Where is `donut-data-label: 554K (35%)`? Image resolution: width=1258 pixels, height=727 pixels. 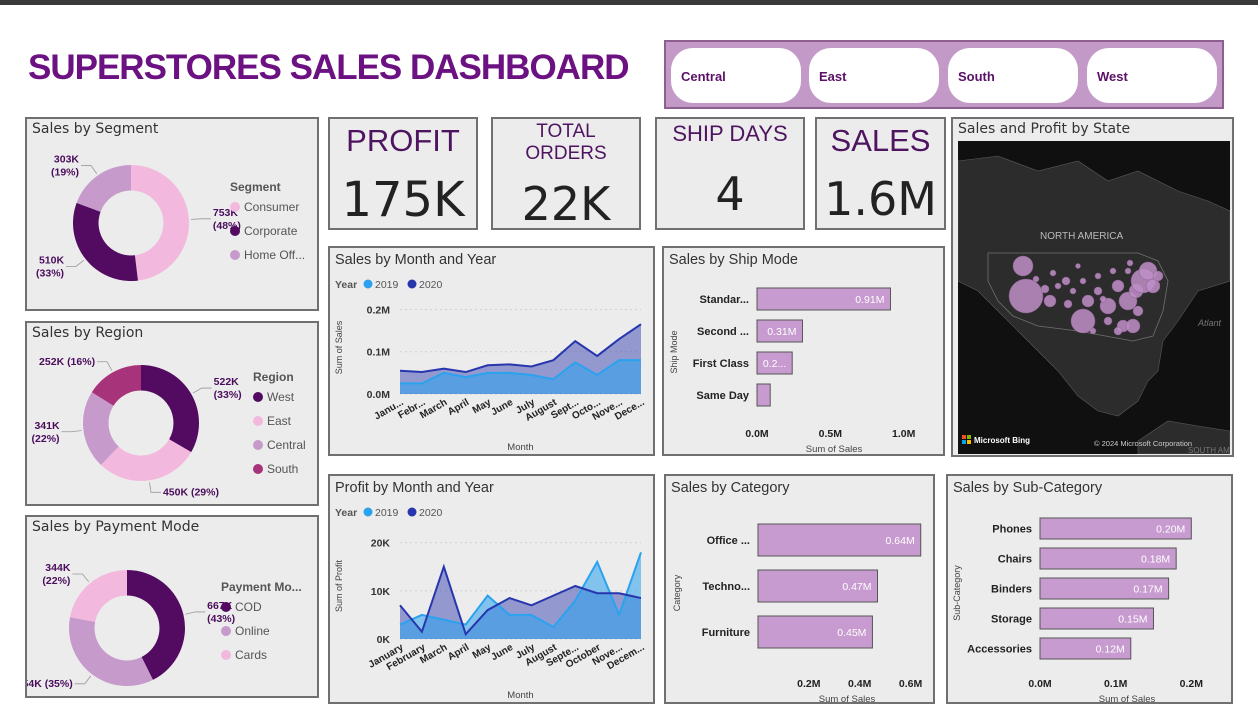
donut-data-label: 554K (35%) is located at coordinates (50, 684).